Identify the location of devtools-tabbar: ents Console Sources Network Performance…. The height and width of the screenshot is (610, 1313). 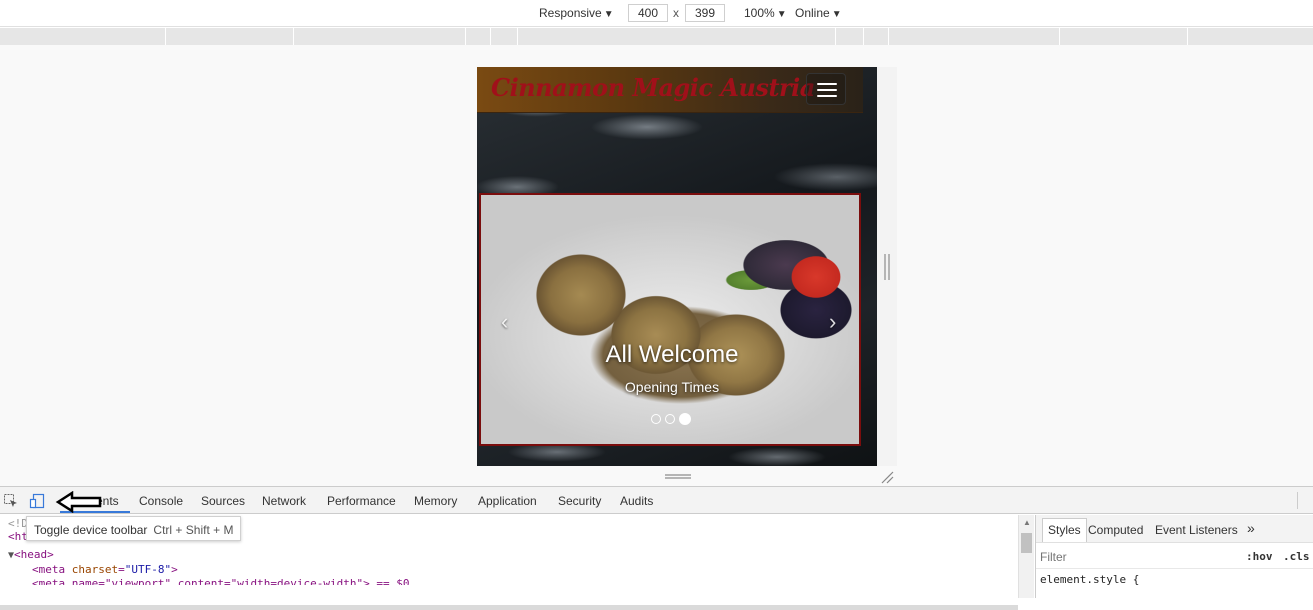
(656, 500).